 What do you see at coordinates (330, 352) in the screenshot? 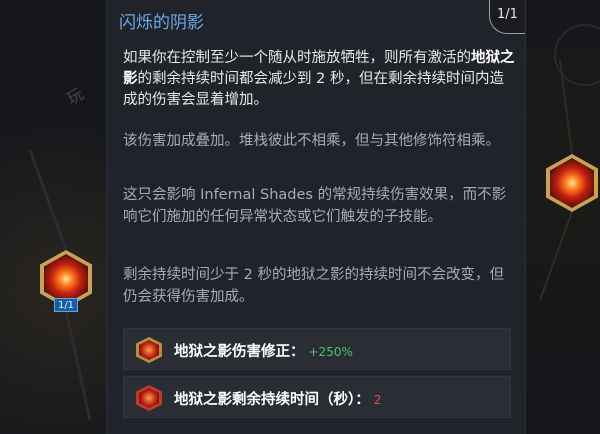
I see `modifier-value: +250%` at bounding box center [330, 352].